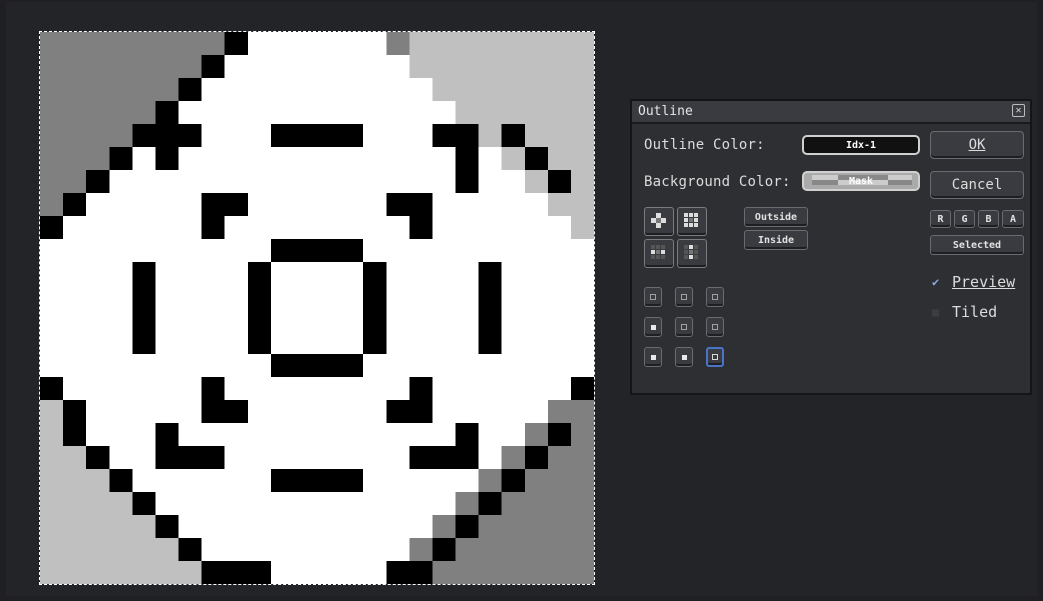  I want to click on outline-color-button: Idx-1, so click(861, 145).